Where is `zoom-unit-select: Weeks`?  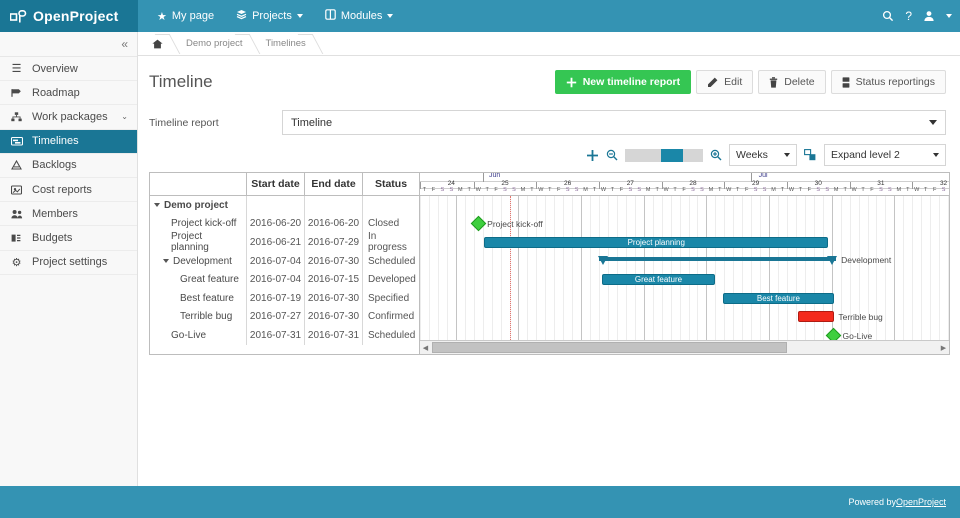
zoom-unit-select: Weeks is located at coordinates (763, 155).